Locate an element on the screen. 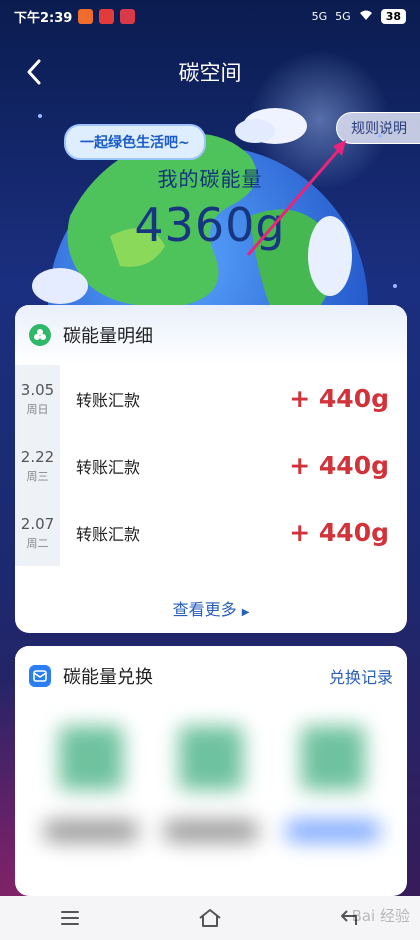  menu-icon is located at coordinates (70, 918).